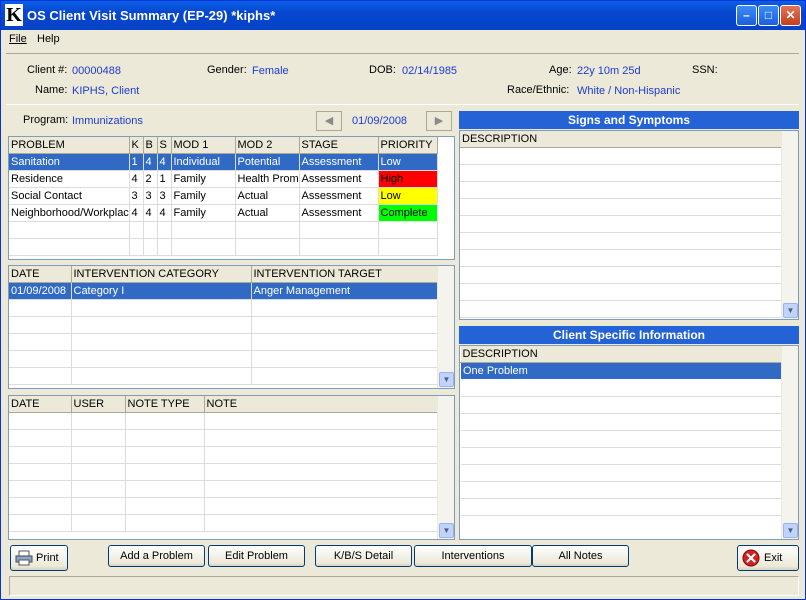 Image resolution: width=806 pixels, height=600 pixels. I want to click on col-mod1: MOD 1, so click(203, 145).